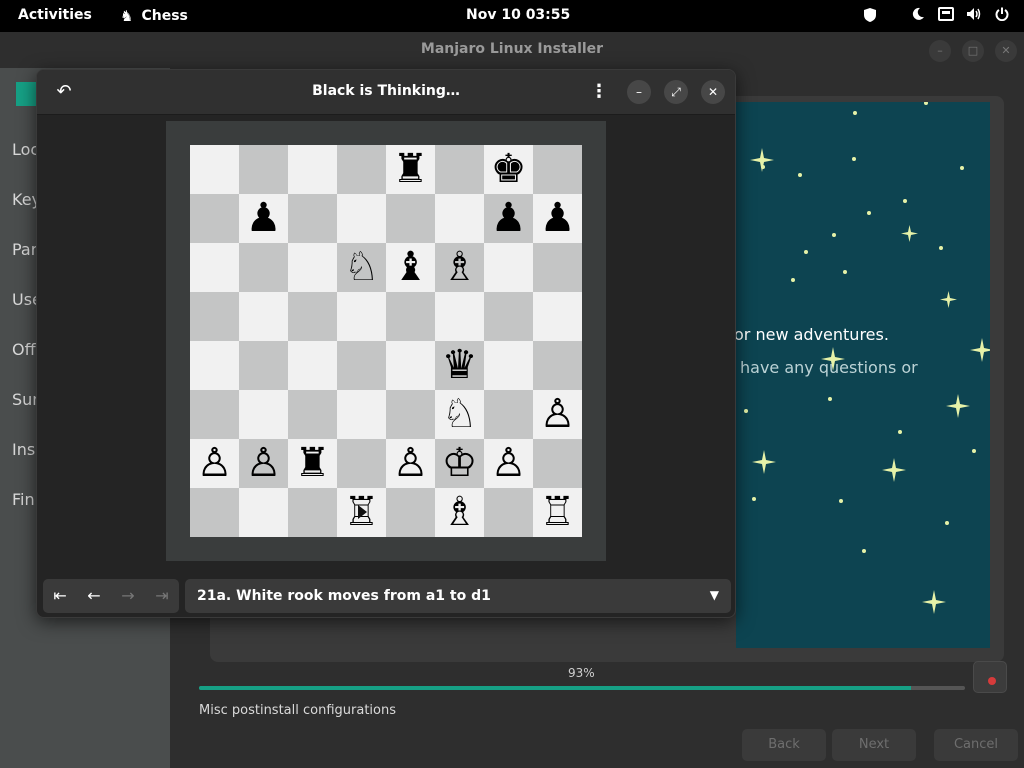 The width and height of the screenshot is (1024, 768). What do you see at coordinates (784, 745) in the screenshot?
I see `back-button: Back` at bounding box center [784, 745].